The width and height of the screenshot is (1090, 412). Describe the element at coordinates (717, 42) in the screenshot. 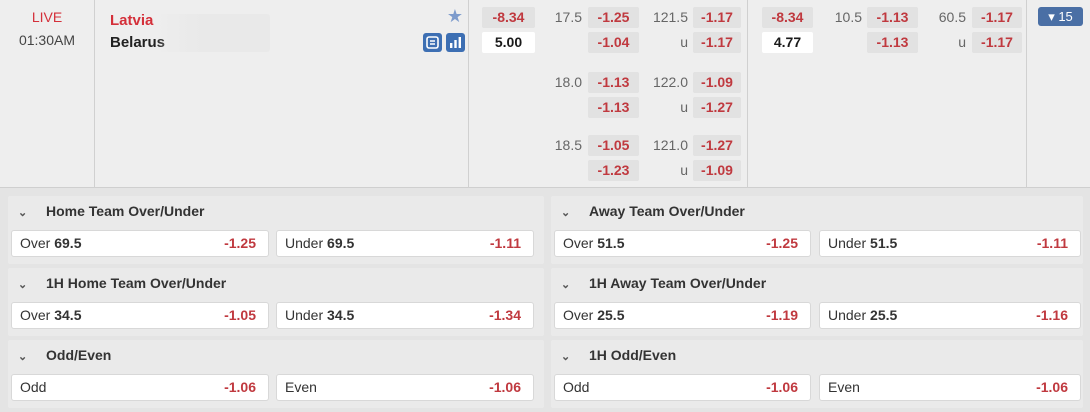

I see `under-odds: -1.17` at that location.